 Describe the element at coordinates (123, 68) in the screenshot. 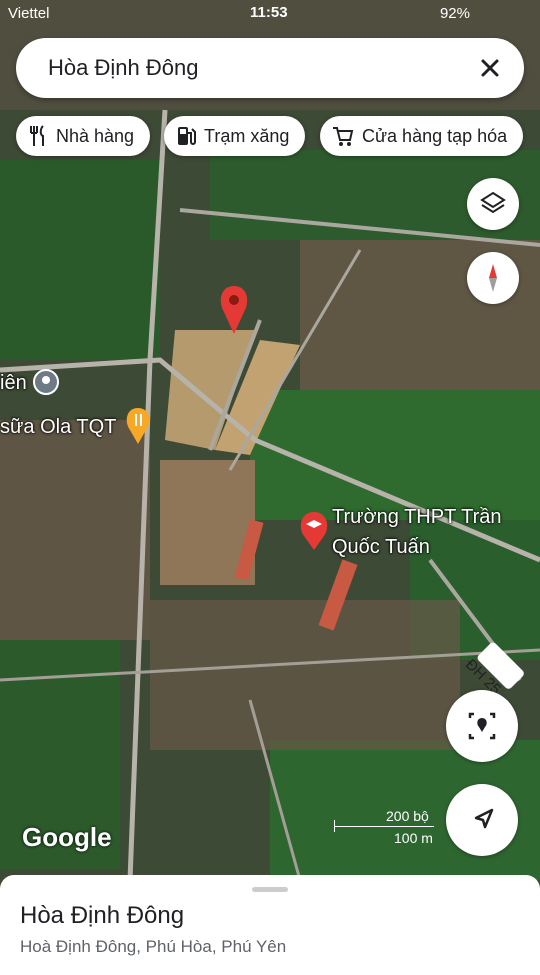

I see `search-query: Hòa Định Đông` at that location.